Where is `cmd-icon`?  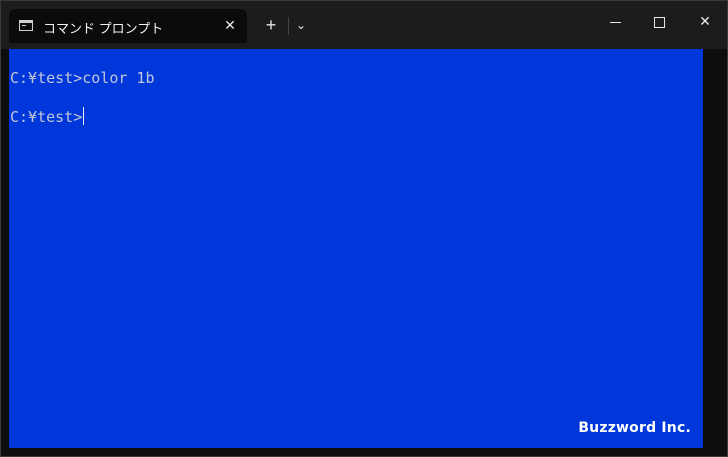 cmd-icon is located at coordinates (26, 25).